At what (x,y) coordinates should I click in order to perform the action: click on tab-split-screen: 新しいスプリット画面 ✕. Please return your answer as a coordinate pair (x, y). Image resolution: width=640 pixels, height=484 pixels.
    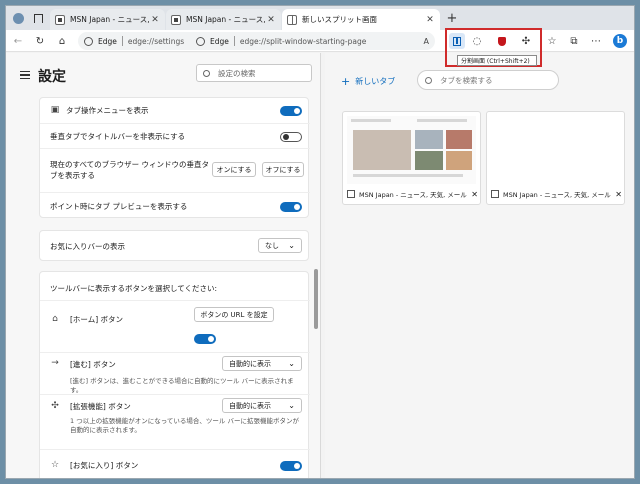
    Looking at the image, I should click on (361, 19).